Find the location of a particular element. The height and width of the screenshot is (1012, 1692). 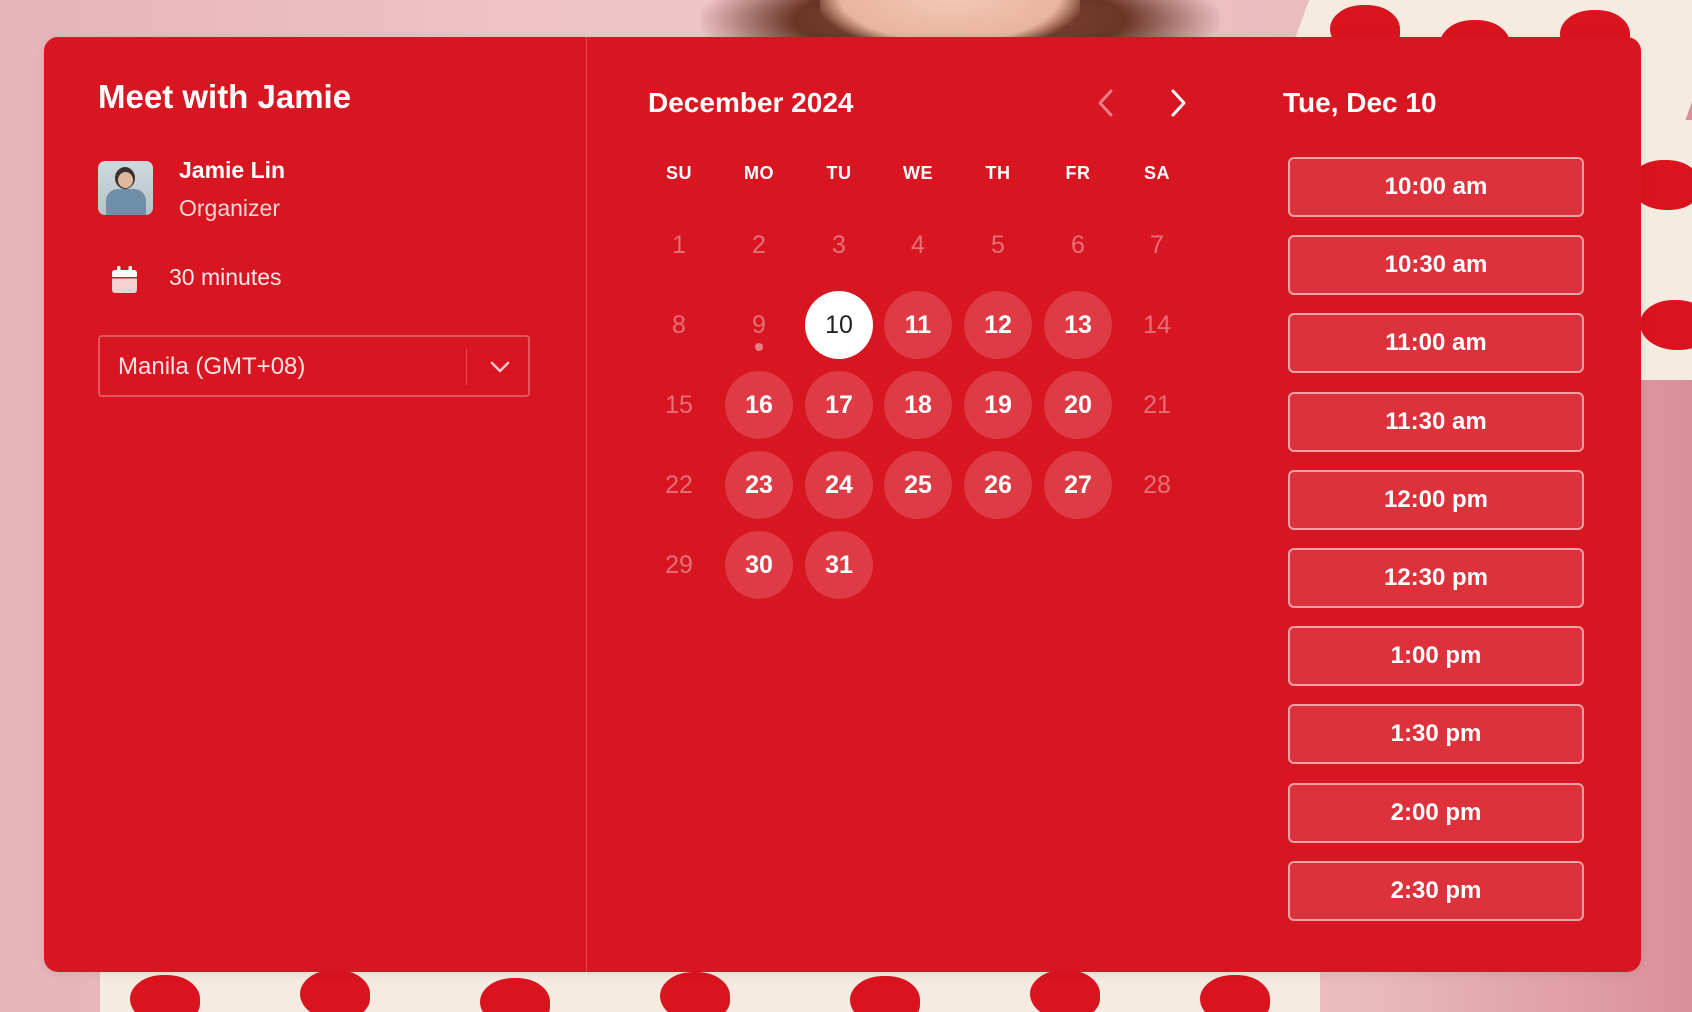

day-cell: 1 is located at coordinates (679, 244).